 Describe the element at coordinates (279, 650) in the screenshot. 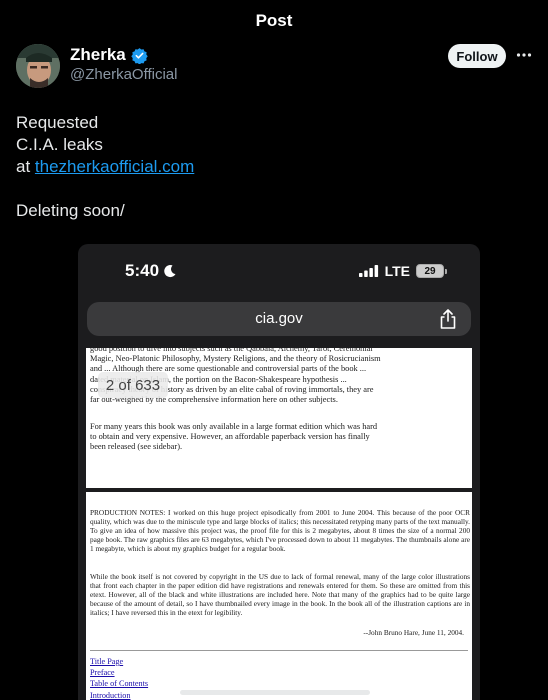

I see `divider` at that location.